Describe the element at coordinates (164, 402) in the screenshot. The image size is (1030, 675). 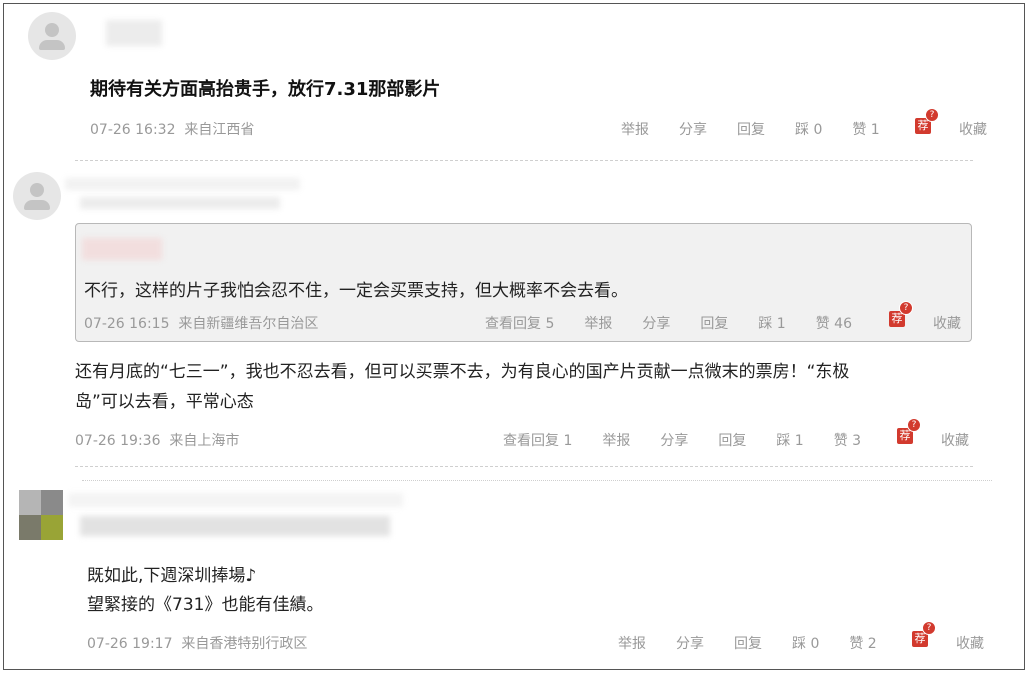
I see `comment-text-line-2: 岛”可以去看，平常心态` at that location.